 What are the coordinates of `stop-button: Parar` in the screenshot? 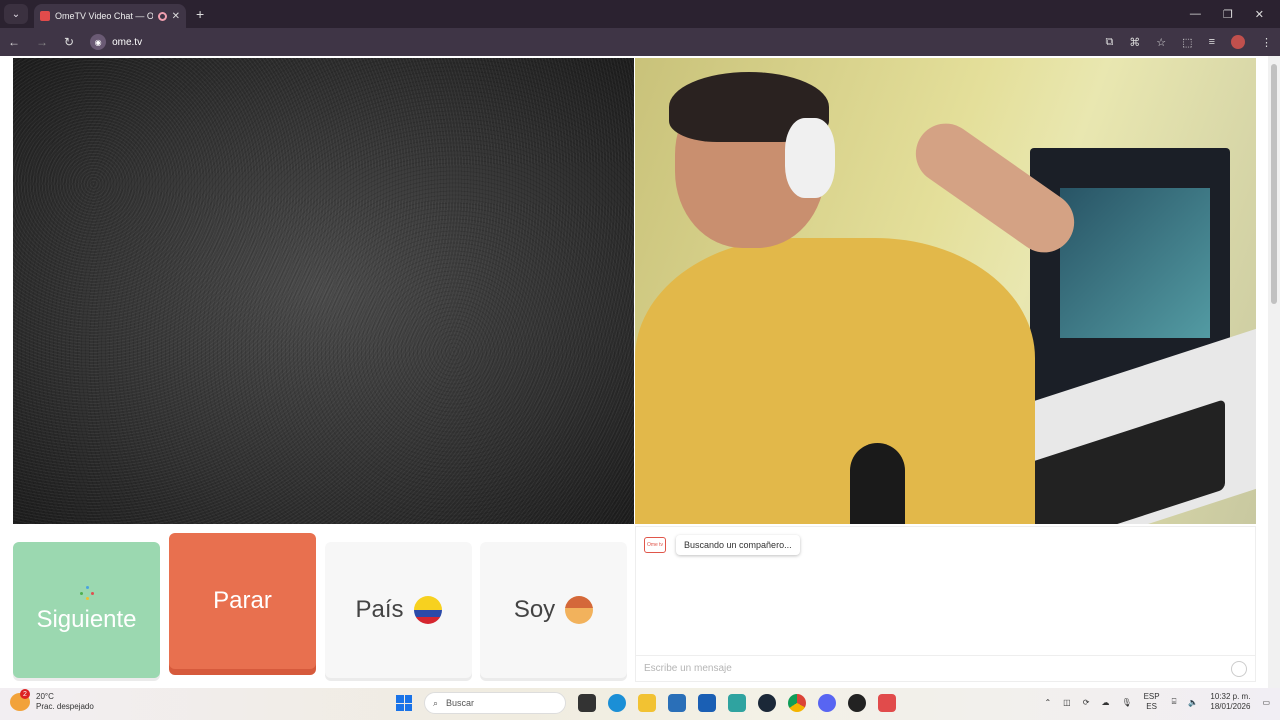 It's located at (242, 601).